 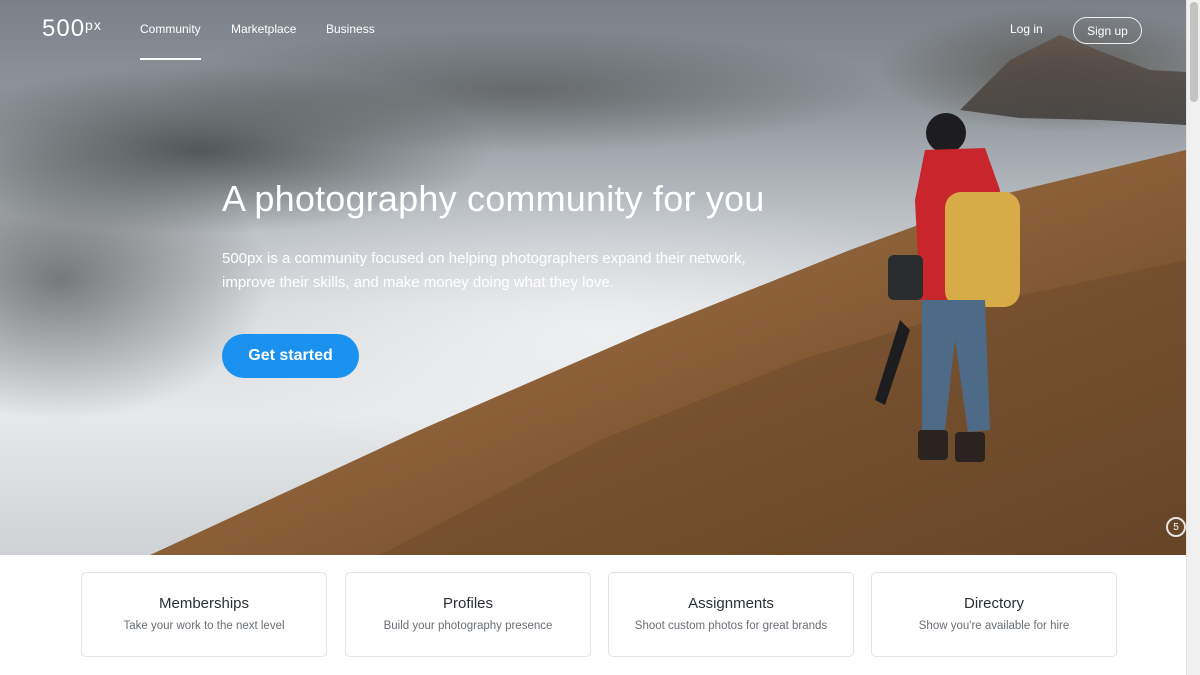 I want to click on card-directory: Directory Show you're available for hire, so click(x=994, y=614).